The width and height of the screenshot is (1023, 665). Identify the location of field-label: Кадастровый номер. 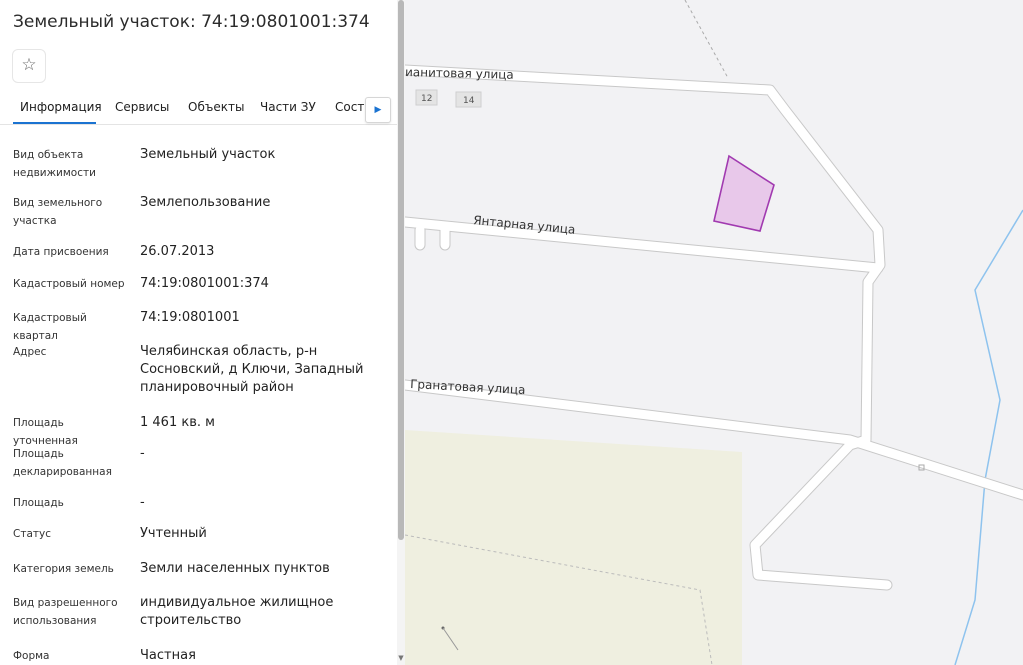
(69, 284).